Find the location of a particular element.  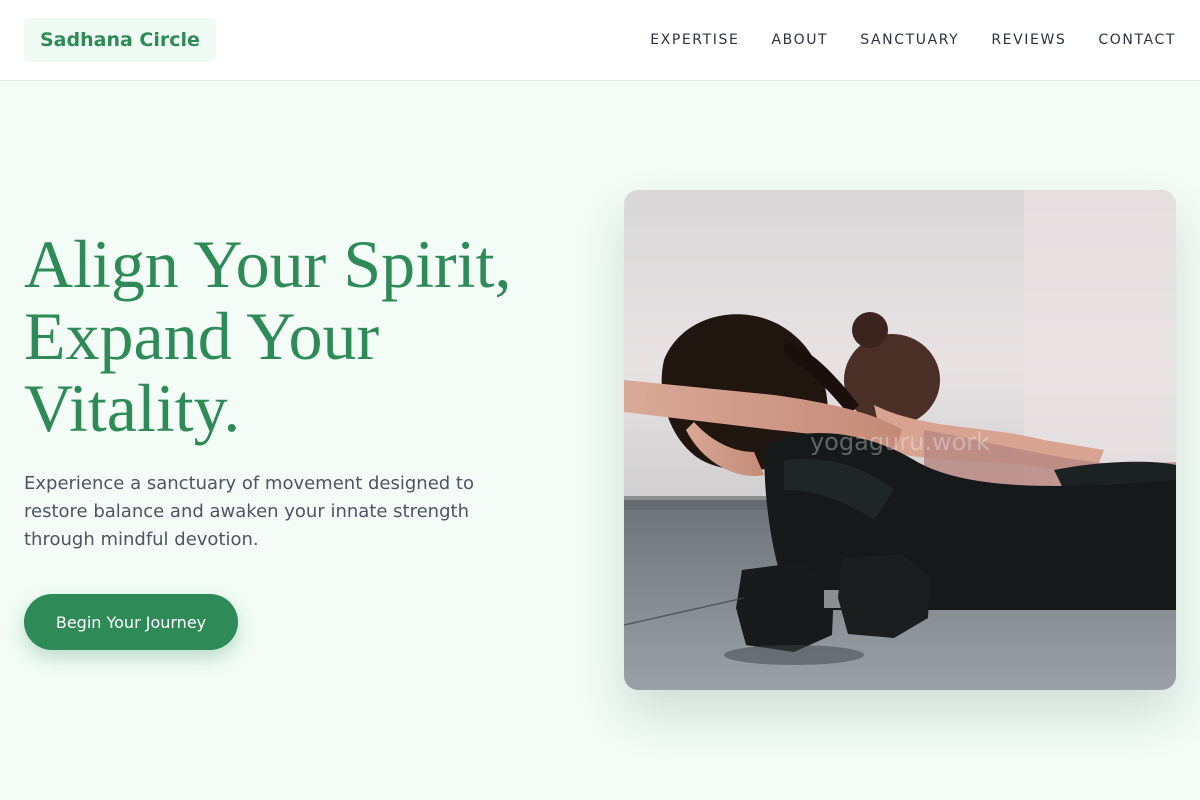

brand-logo: Sadhana Circle is located at coordinates (120, 40).